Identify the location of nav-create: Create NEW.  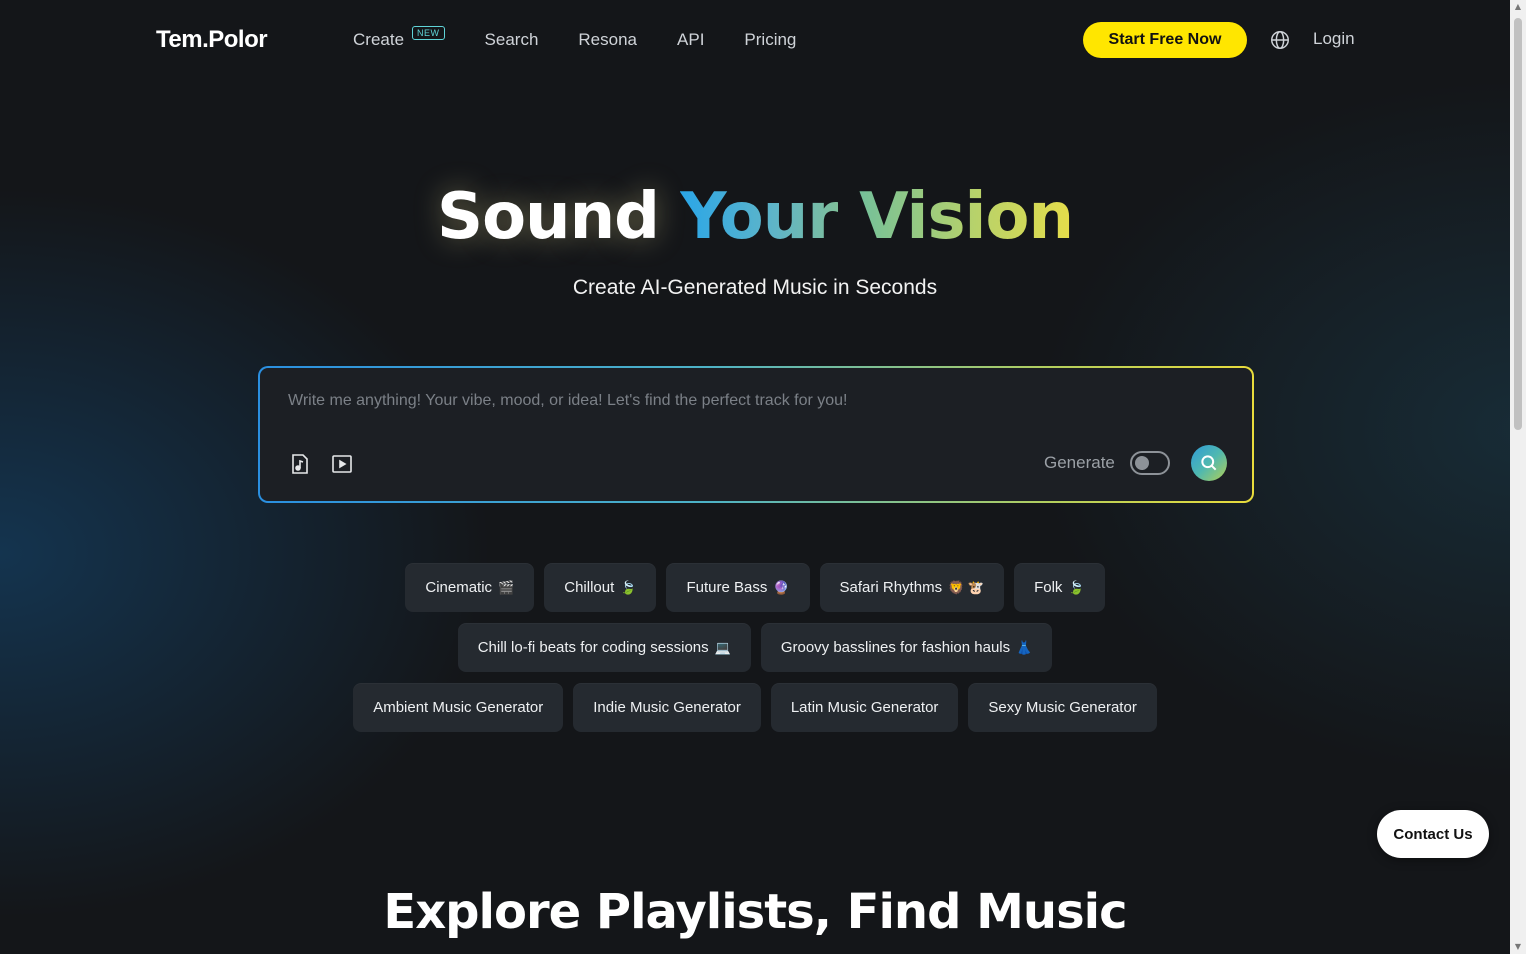
(399, 38).